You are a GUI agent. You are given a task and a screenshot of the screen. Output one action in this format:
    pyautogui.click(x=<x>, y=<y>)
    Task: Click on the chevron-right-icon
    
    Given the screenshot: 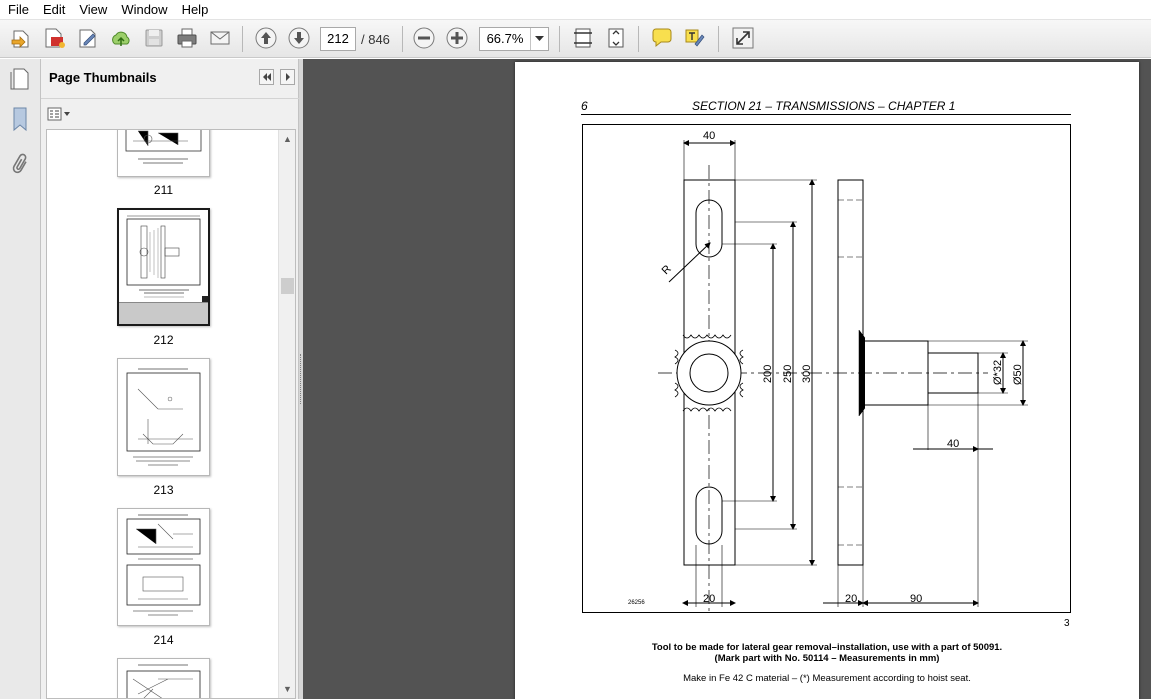 What is the action you would take?
    pyautogui.click(x=287, y=77)
    